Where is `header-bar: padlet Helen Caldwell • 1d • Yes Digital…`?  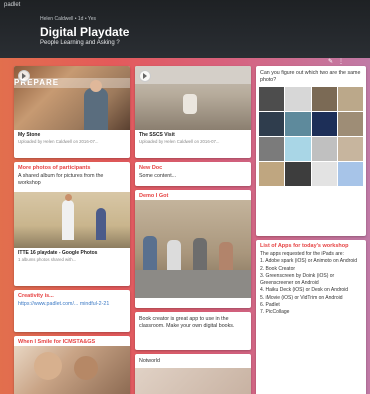 header-bar: padlet Helen Caldwell • 1d • Yes Digital… is located at coordinates (185, 29).